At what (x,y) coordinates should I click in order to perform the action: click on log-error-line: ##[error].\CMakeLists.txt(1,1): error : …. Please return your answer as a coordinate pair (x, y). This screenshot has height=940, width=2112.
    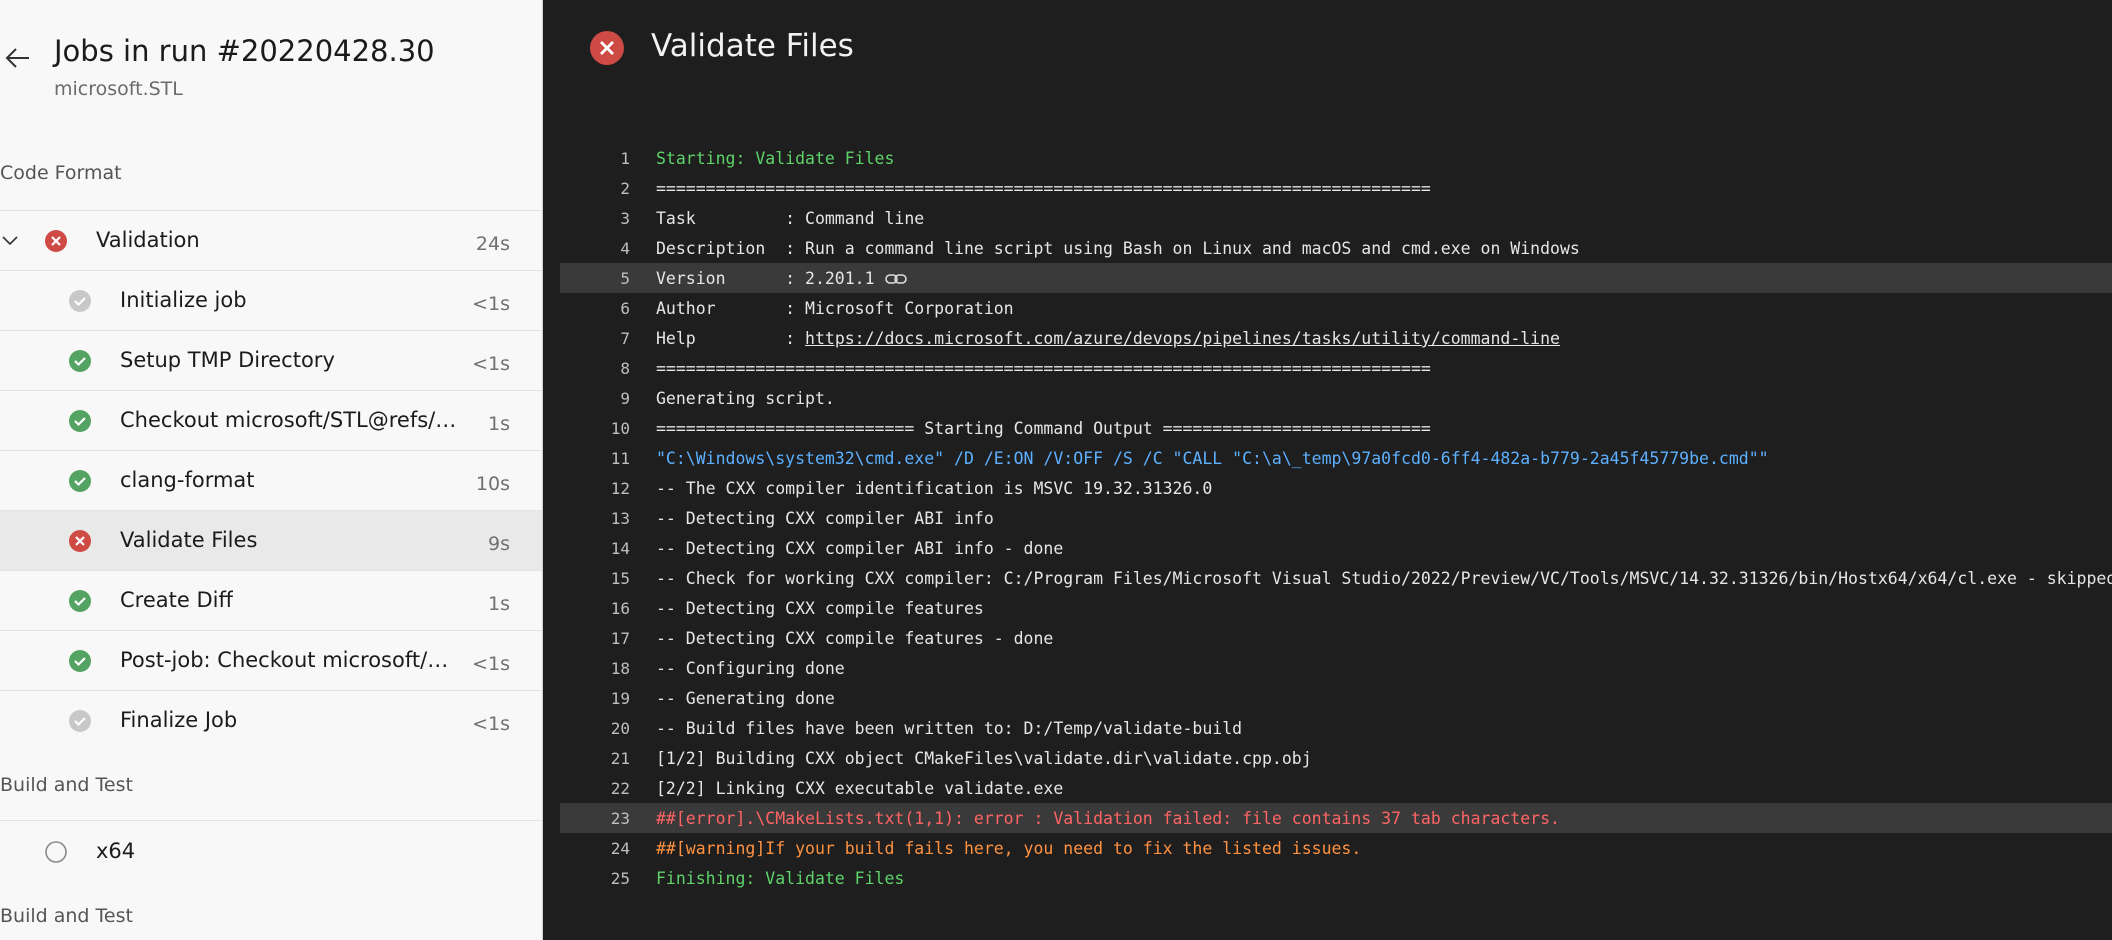
    Looking at the image, I should click on (1108, 818).